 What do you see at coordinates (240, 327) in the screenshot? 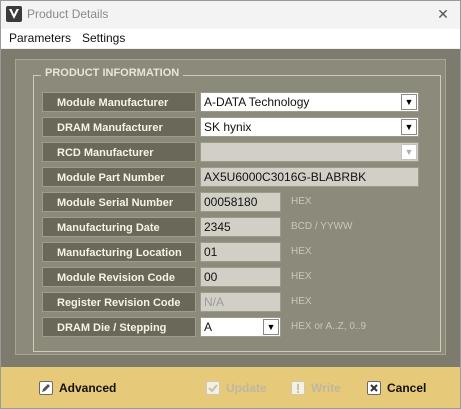
I see `dram-die-stepping-select: A ▼` at bounding box center [240, 327].